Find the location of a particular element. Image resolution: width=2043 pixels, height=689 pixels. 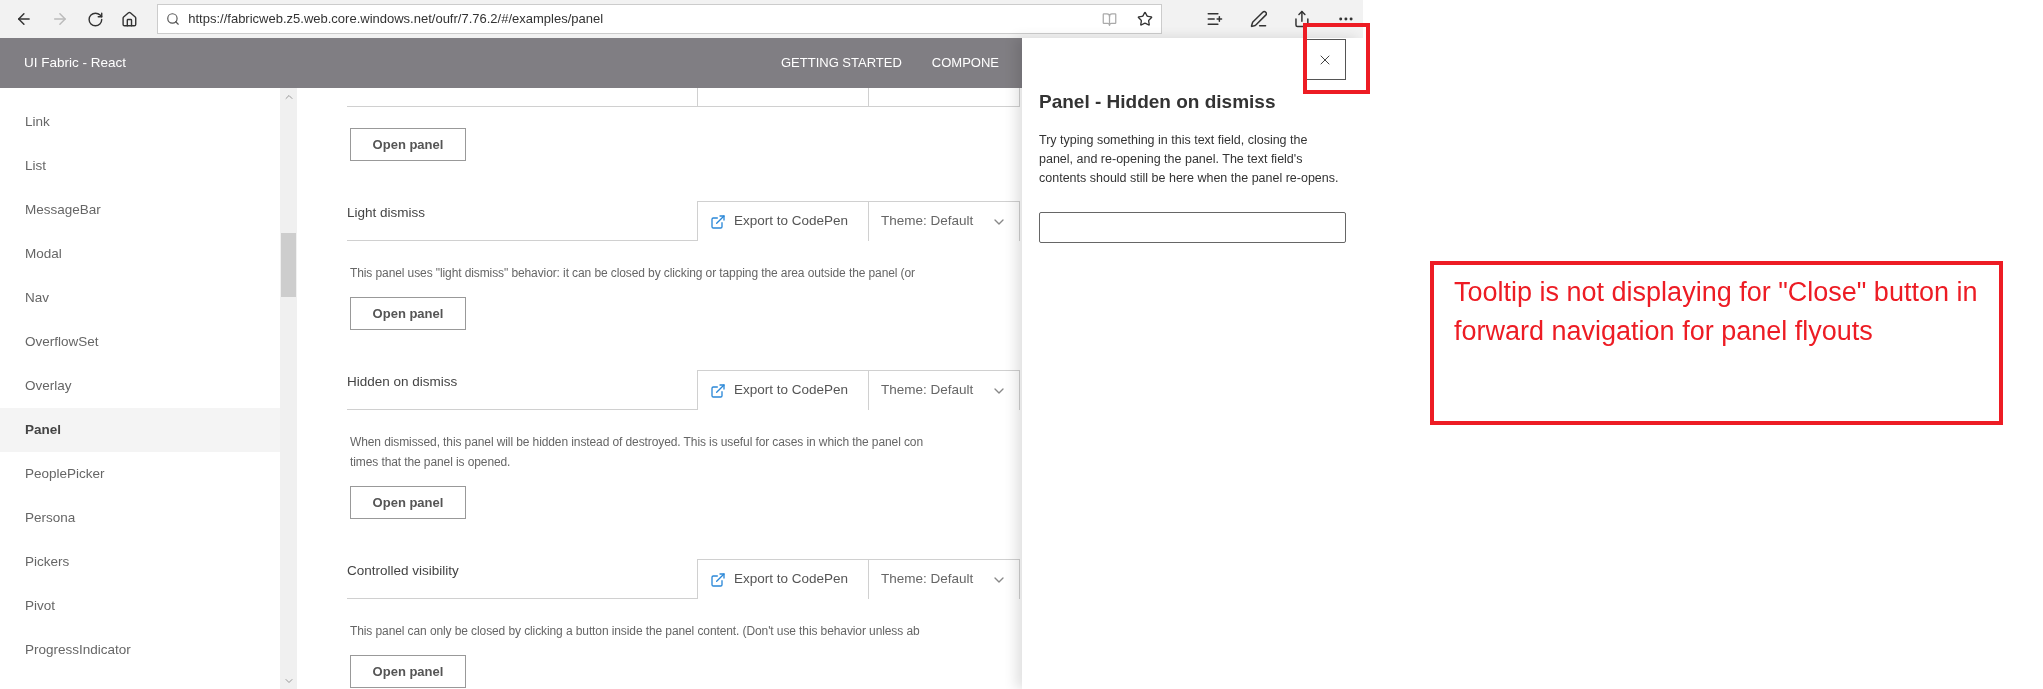

section-description: When dismissed, this panel will be hidden instead of destroyed. This is useful for cases in which the panel con is located at coordinates (636, 442).